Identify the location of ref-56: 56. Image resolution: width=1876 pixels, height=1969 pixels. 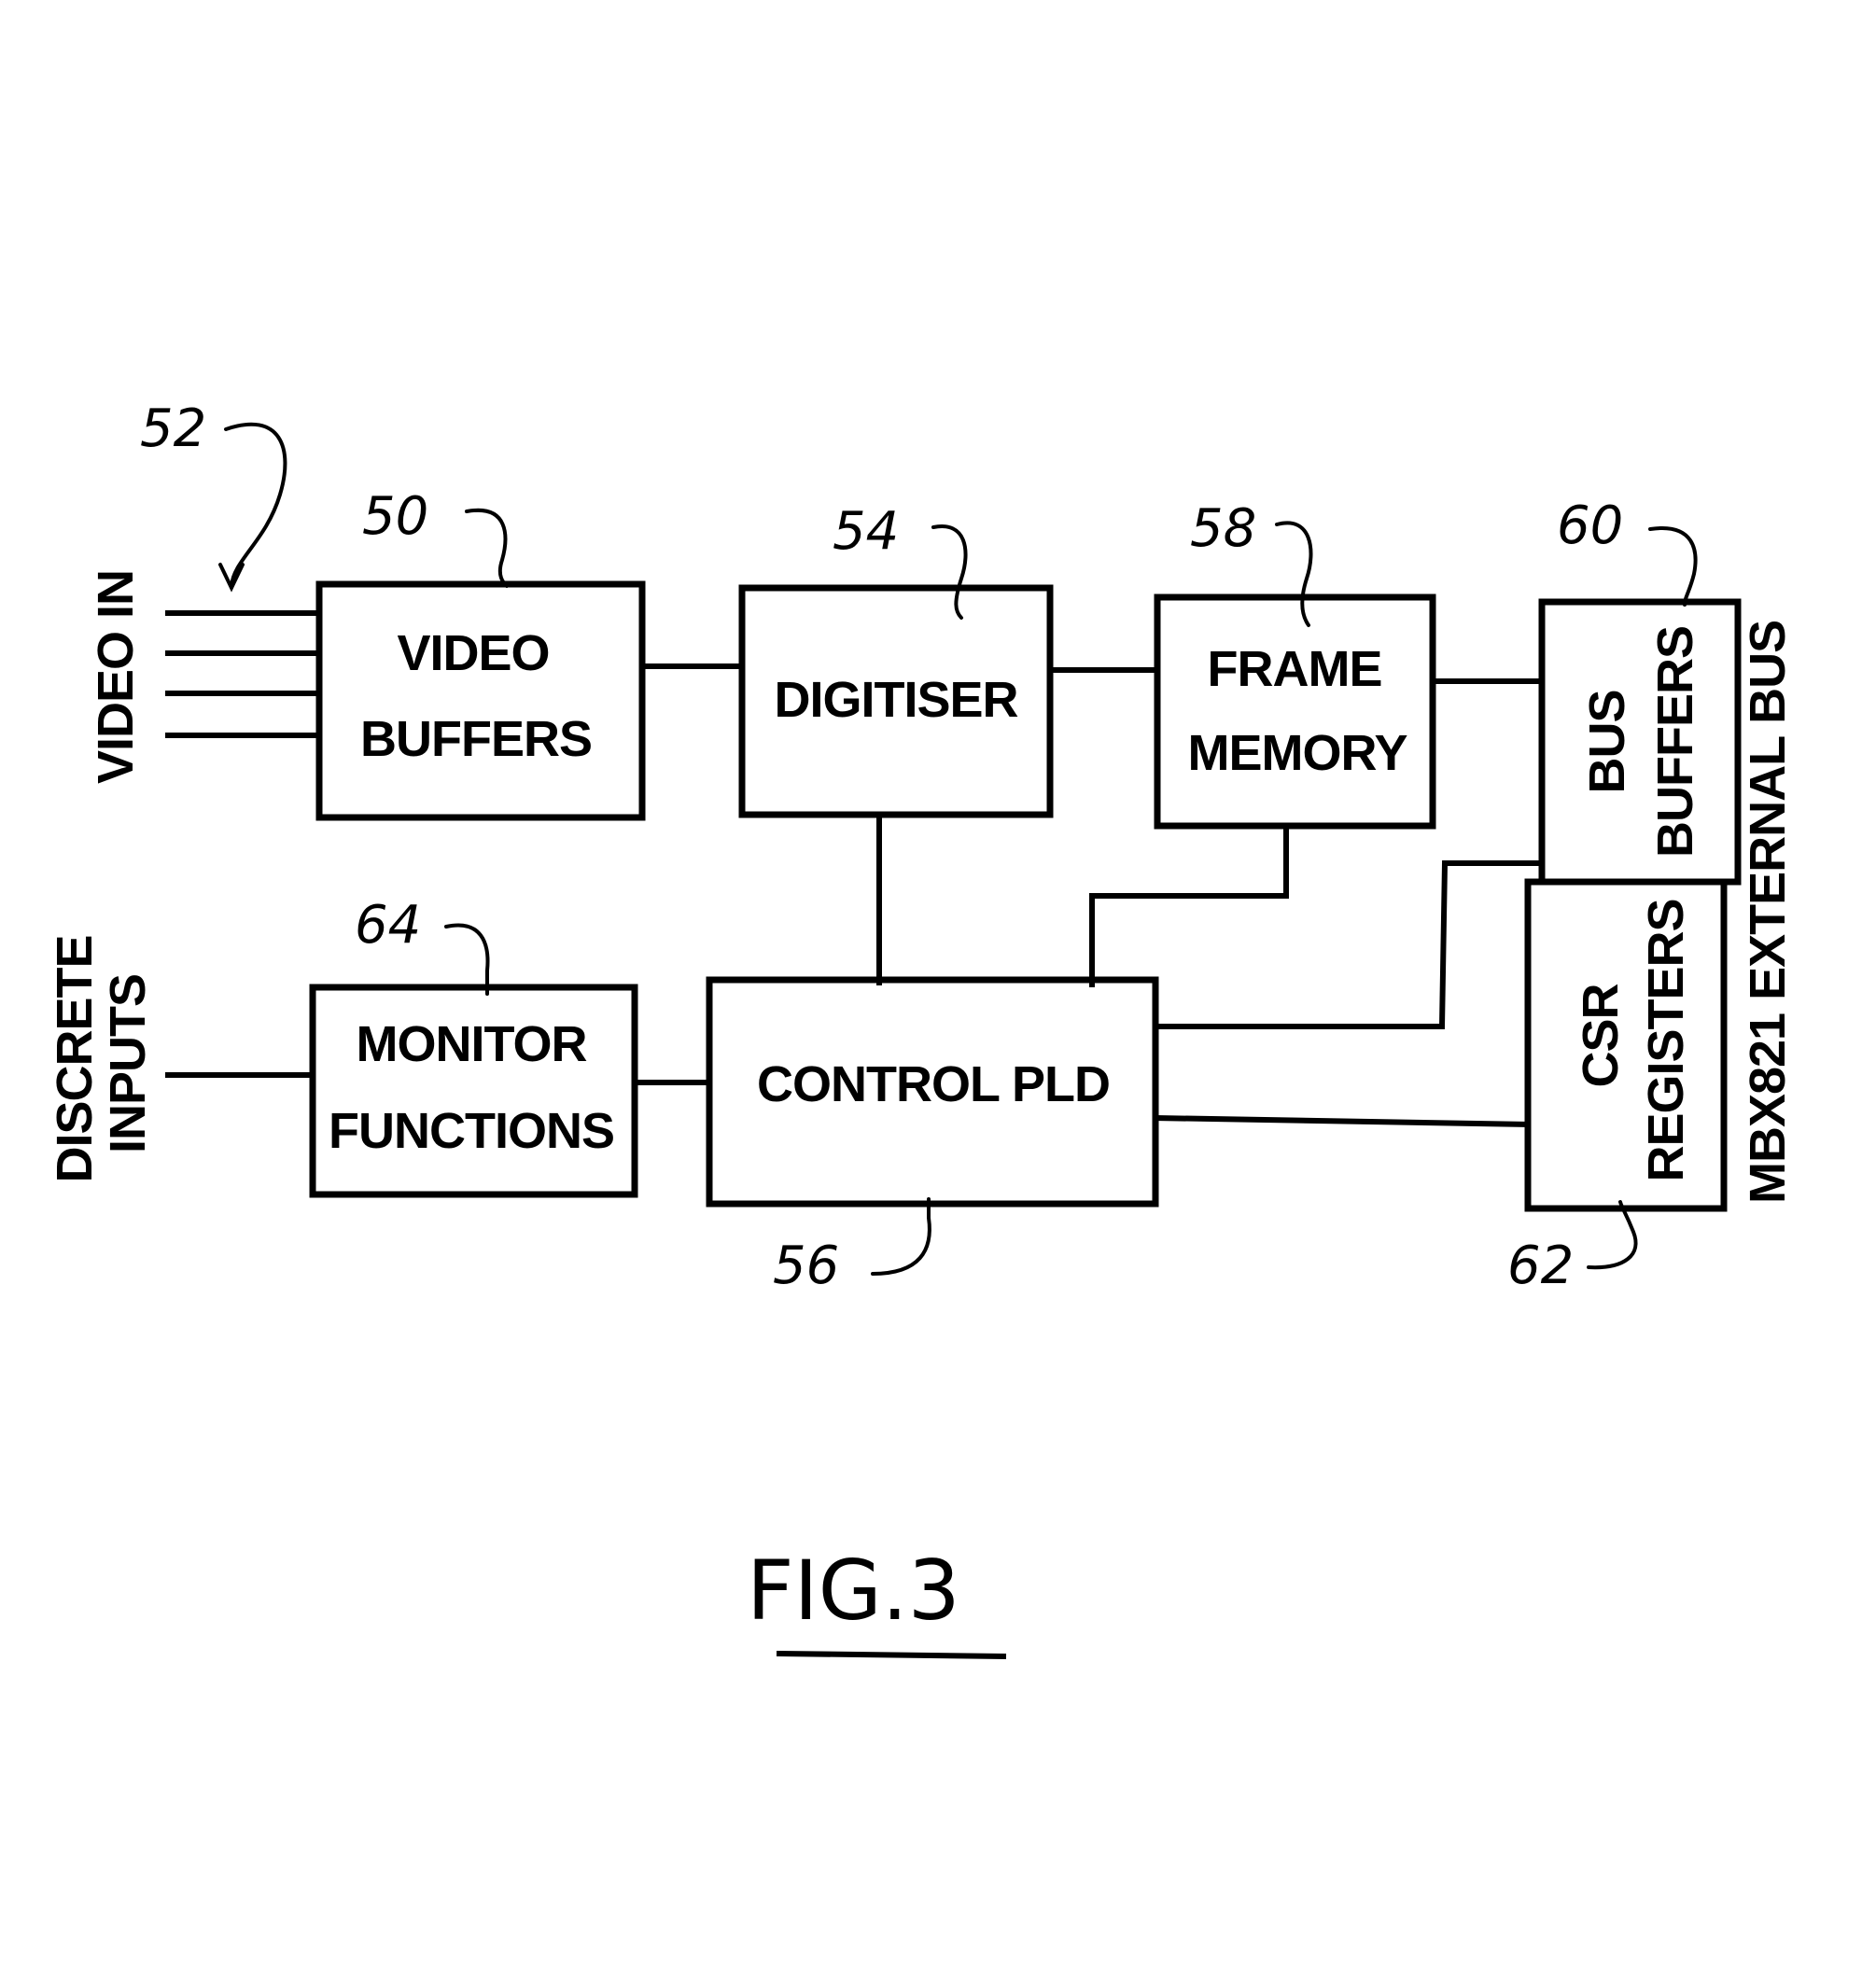
(806, 1266).